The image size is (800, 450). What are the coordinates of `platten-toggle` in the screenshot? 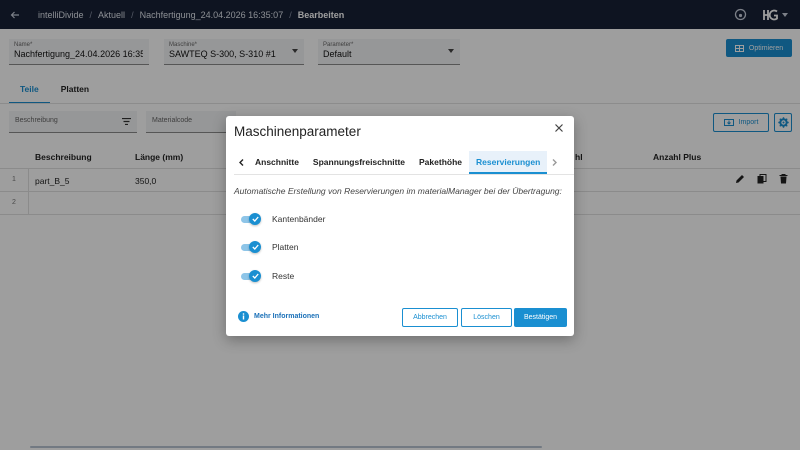 It's located at (251, 247).